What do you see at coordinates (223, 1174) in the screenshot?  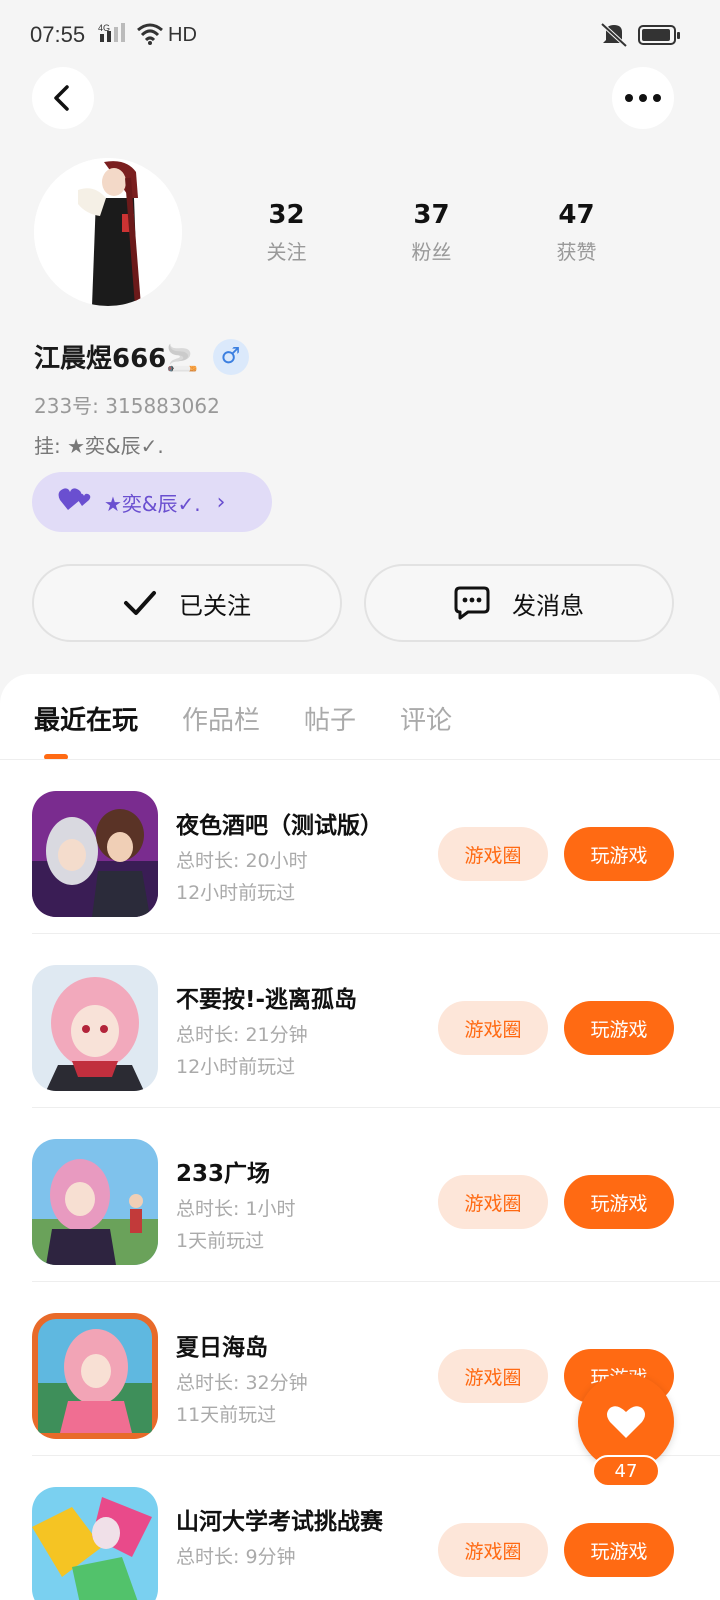 I see `game-title: 233广场` at bounding box center [223, 1174].